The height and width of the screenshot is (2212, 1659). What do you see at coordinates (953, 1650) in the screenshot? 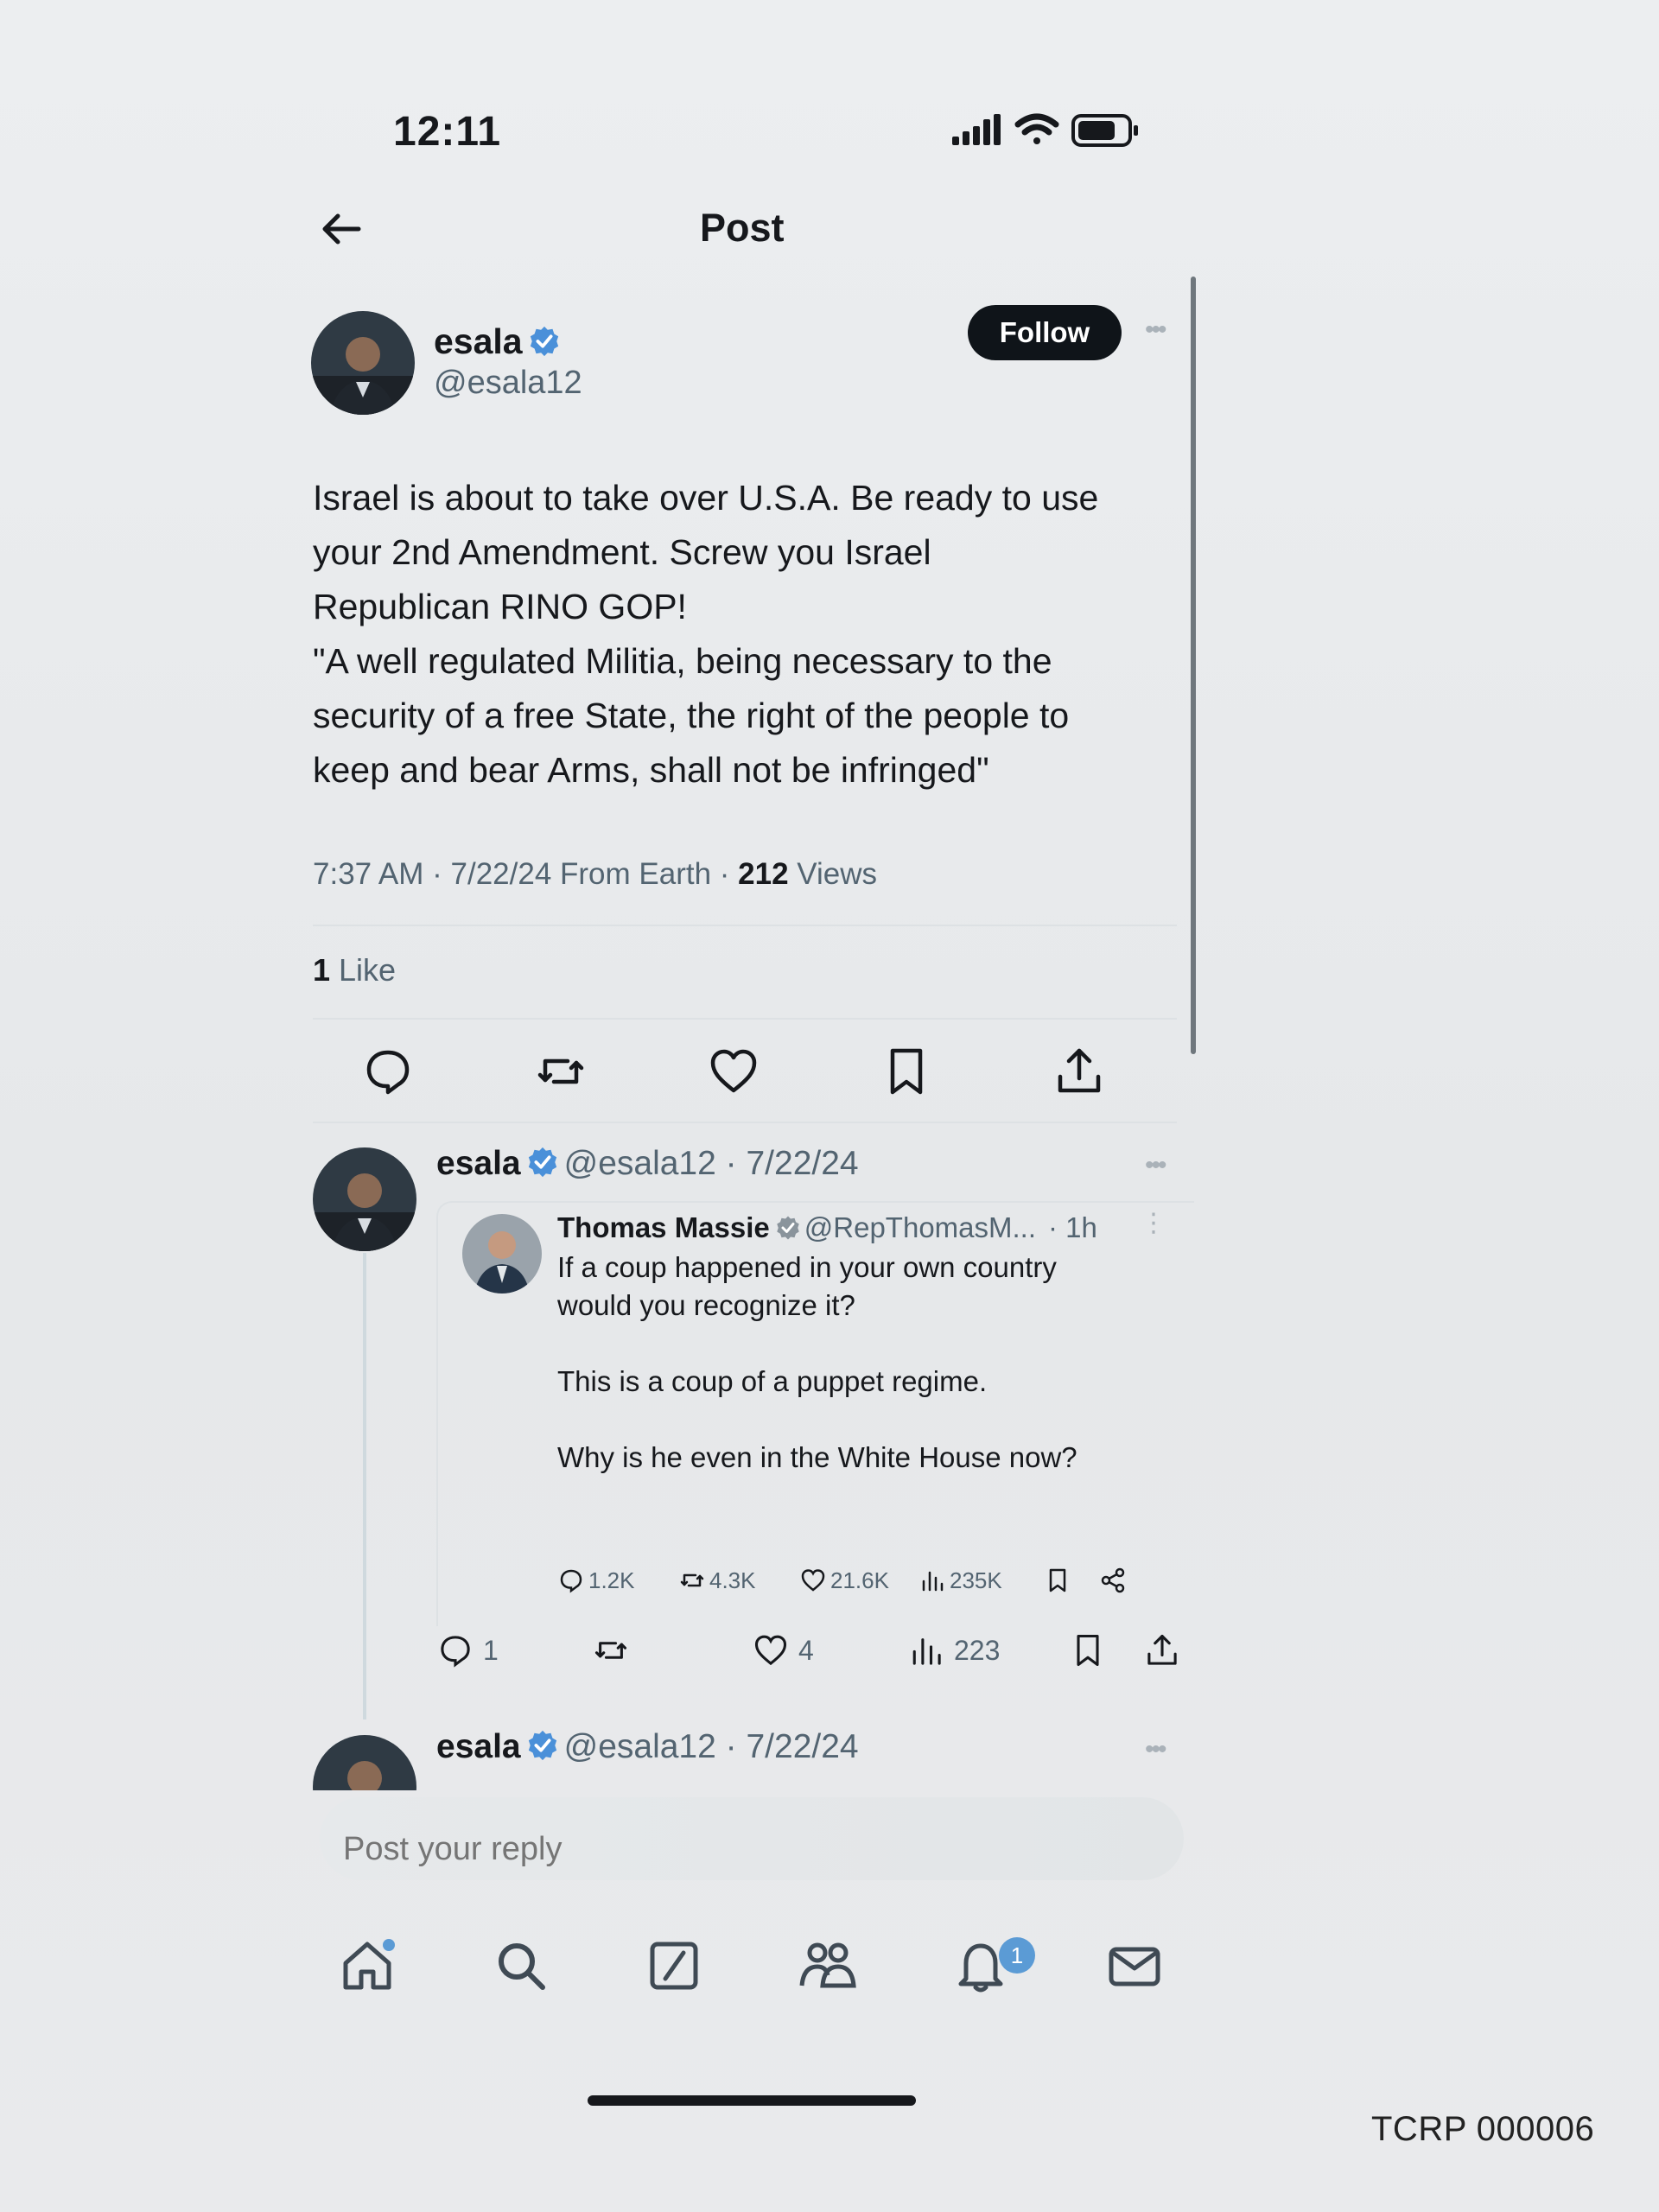
I see `reply-views-button: 223` at bounding box center [953, 1650].